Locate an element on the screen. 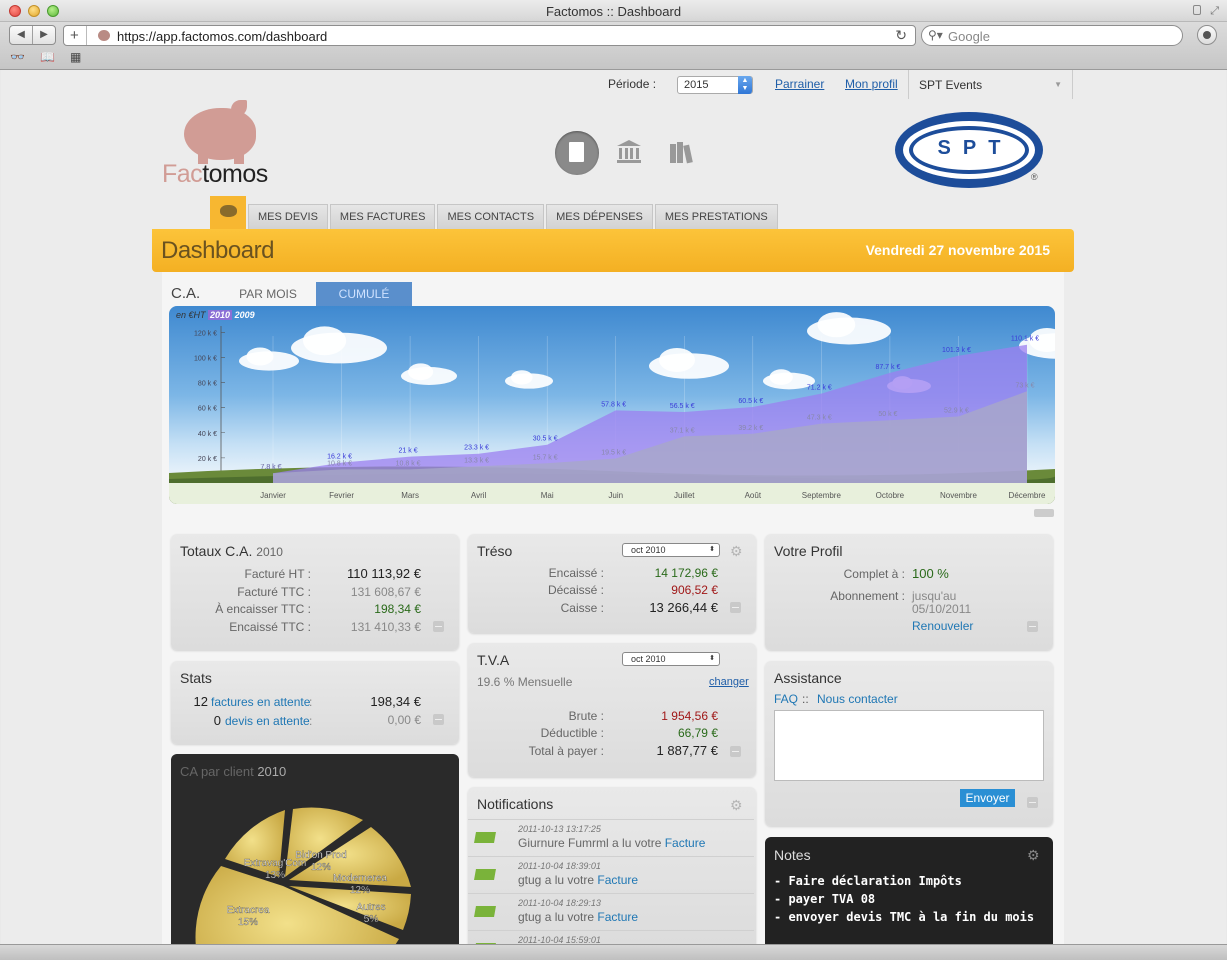 This screenshot has height=960, width=1227. books-icon is located at coordinates (682, 153).